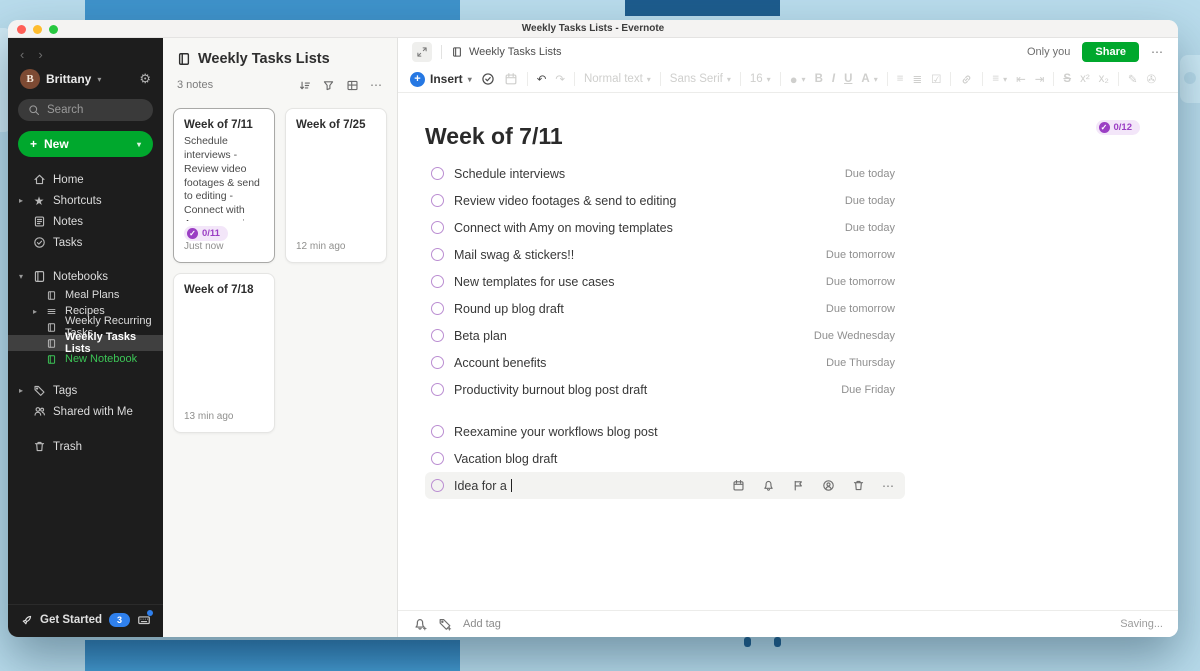  Describe the element at coordinates (445, 624) in the screenshot. I see `tag-add-icon` at that location.